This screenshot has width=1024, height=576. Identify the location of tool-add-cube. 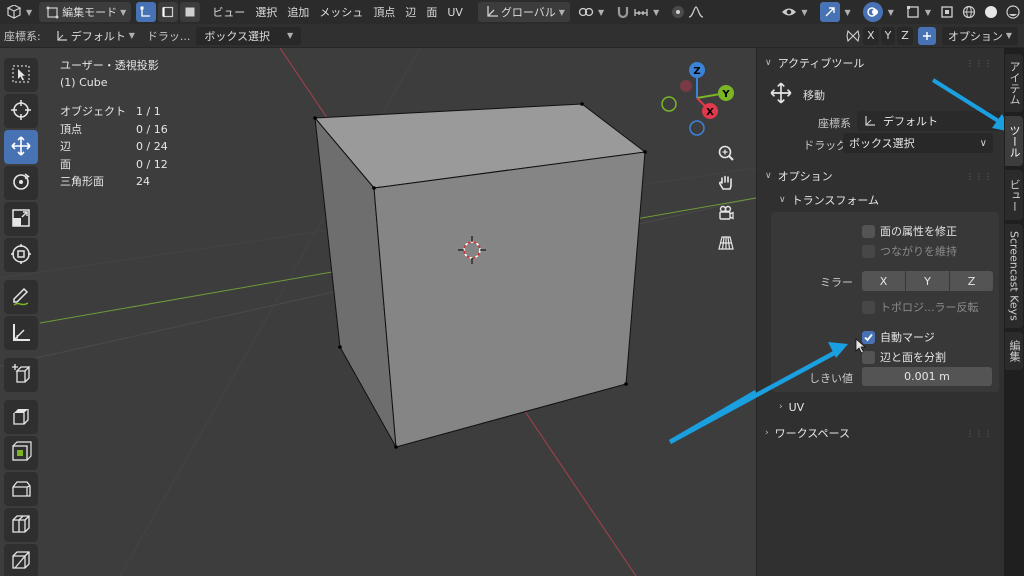
(21, 375).